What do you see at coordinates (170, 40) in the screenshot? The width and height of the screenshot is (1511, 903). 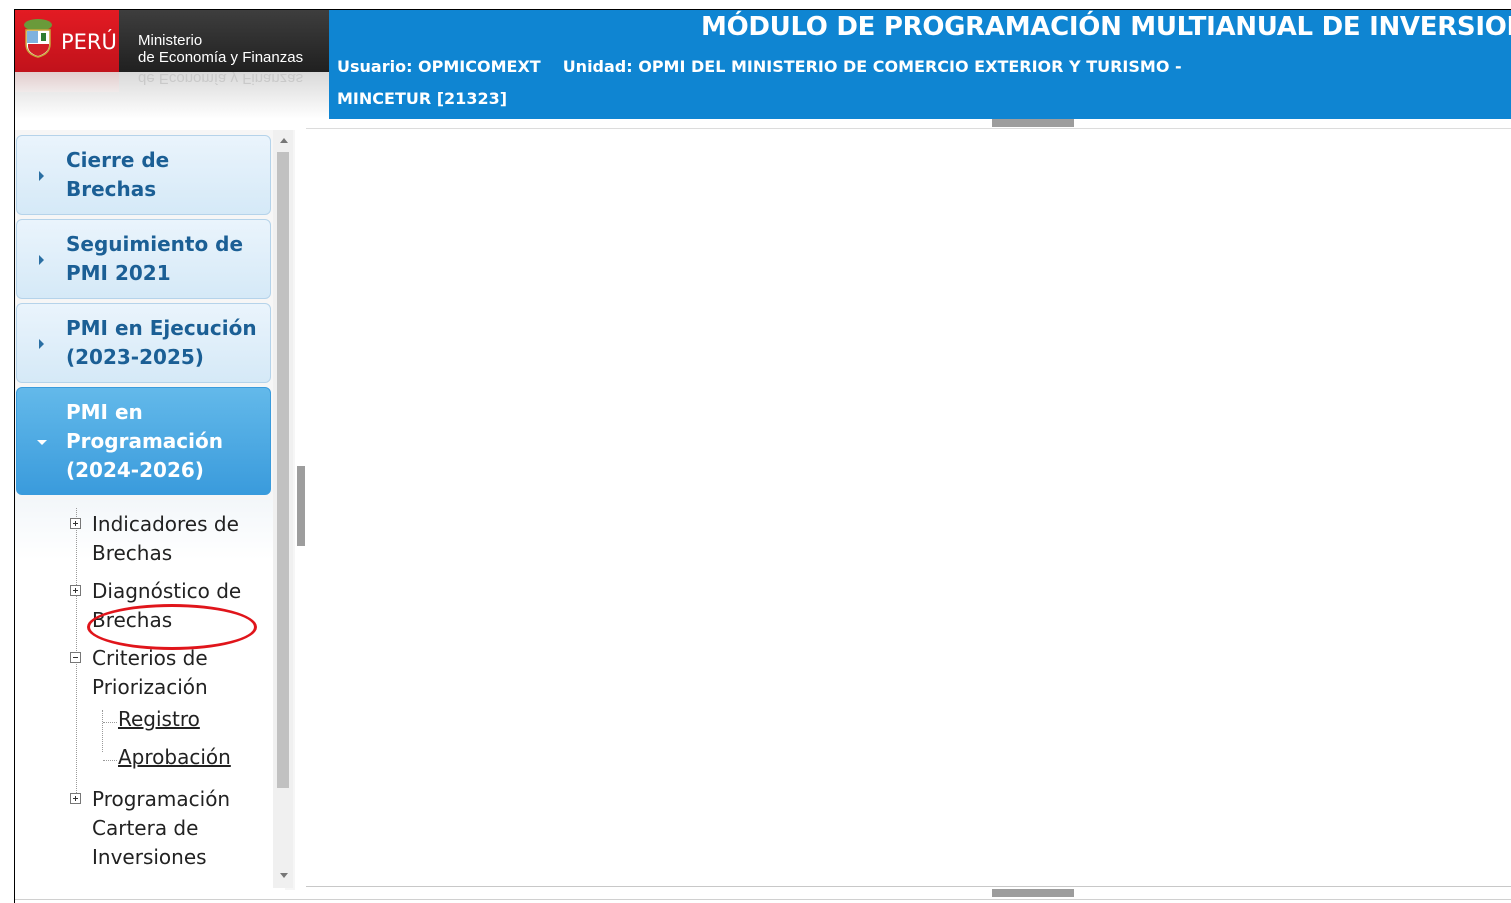 I see `logo-ministry-line1: Ministerio` at bounding box center [170, 40].